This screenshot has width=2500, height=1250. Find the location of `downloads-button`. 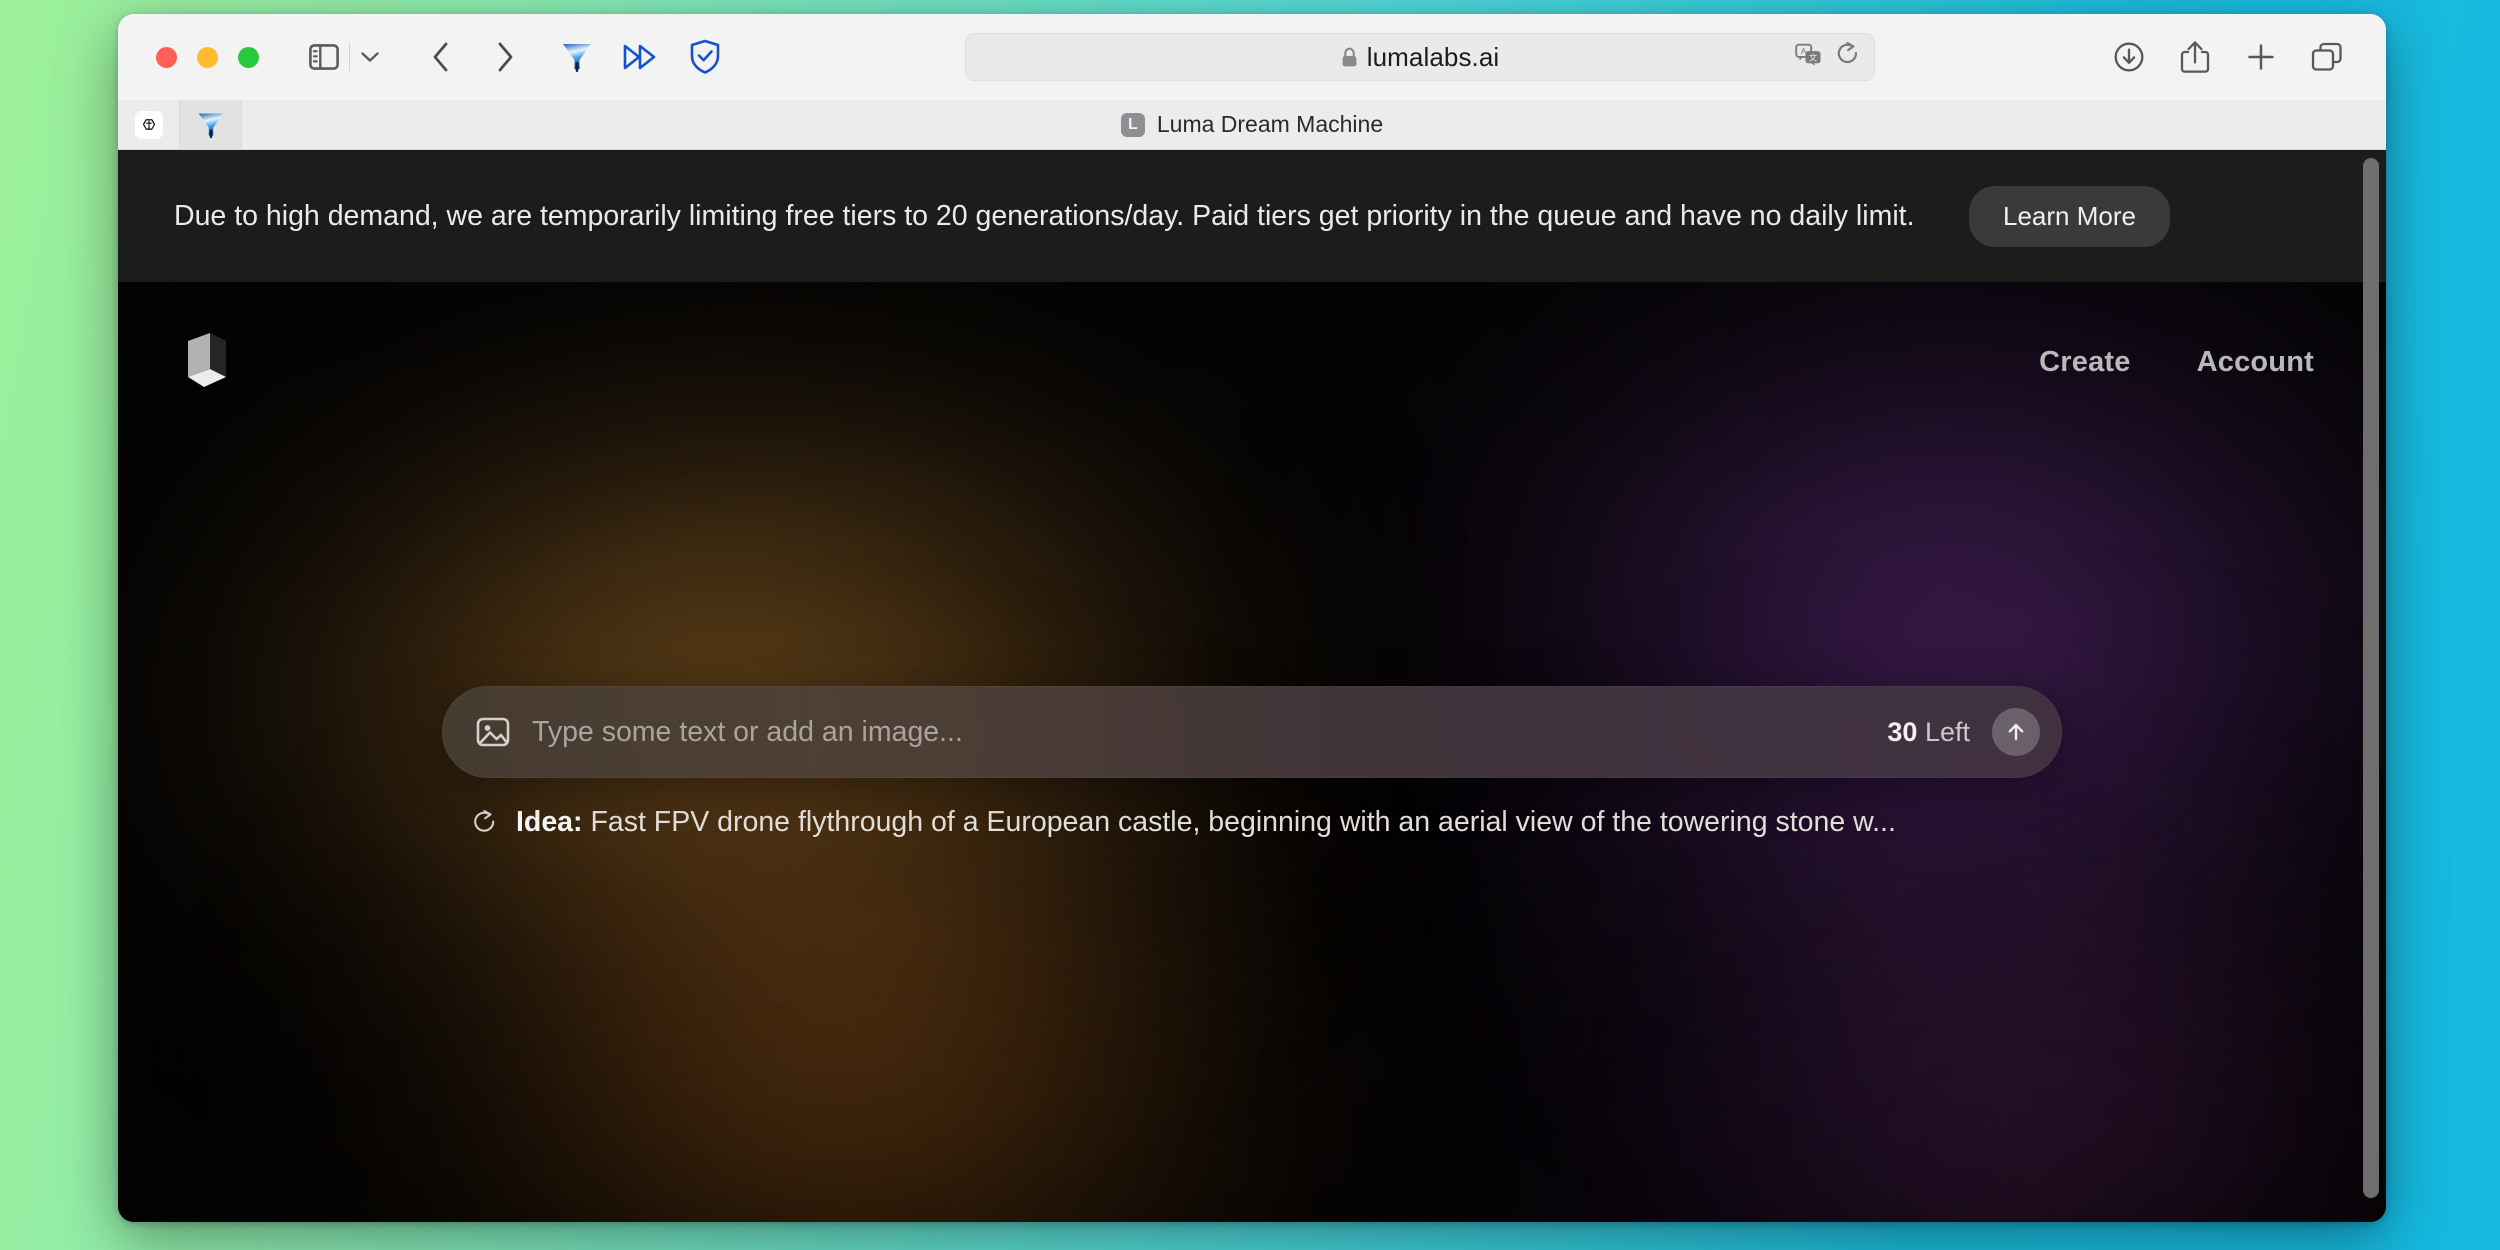

downloads-button is located at coordinates (2129, 57).